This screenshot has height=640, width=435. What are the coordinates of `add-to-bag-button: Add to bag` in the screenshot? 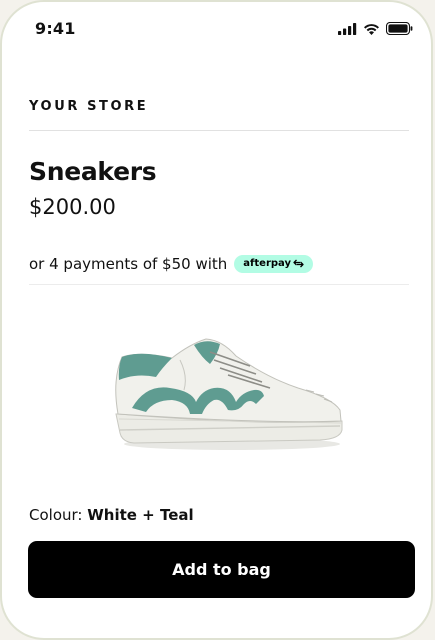 It's located at (221, 569).